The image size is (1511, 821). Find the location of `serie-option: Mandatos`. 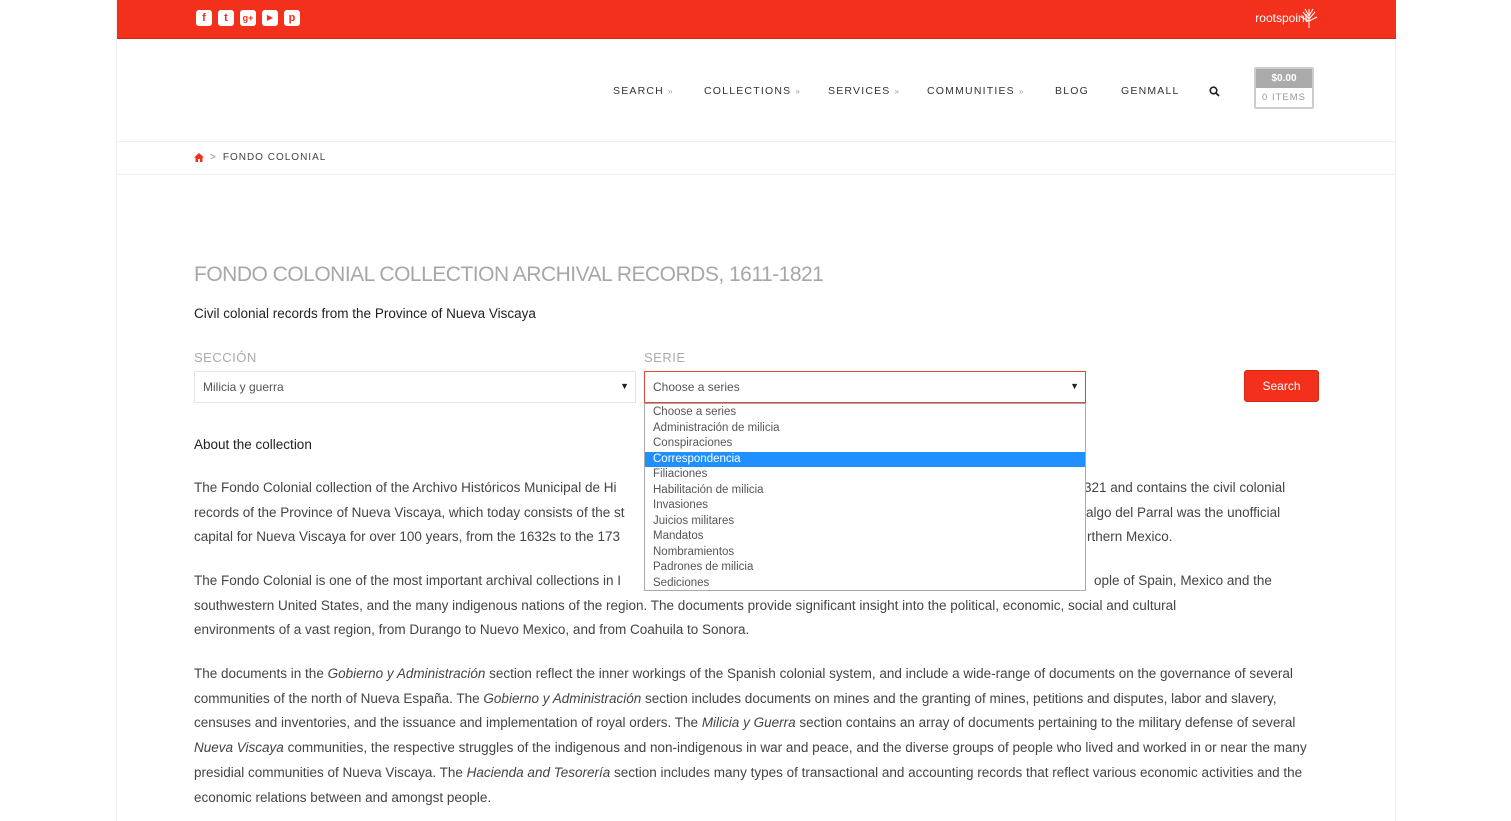

serie-option: Mandatos is located at coordinates (865, 537).